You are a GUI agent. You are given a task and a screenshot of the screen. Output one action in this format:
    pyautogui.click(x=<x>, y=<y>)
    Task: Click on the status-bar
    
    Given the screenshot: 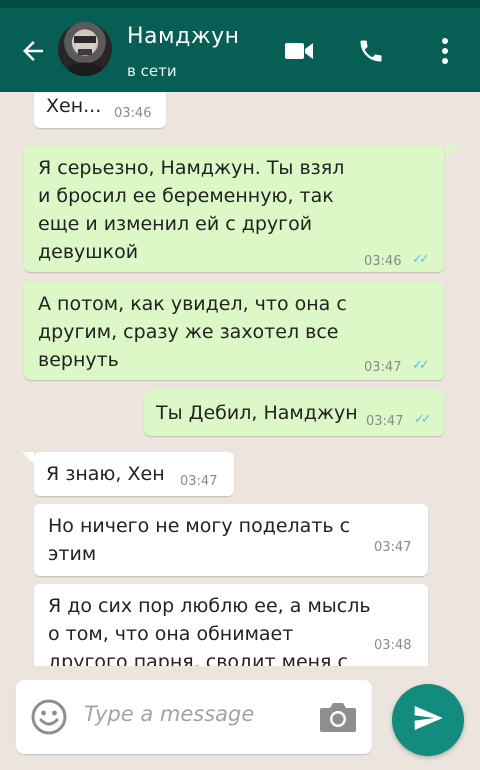 What is the action you would take?
    pyautogui.click(x=240, y=4)
    